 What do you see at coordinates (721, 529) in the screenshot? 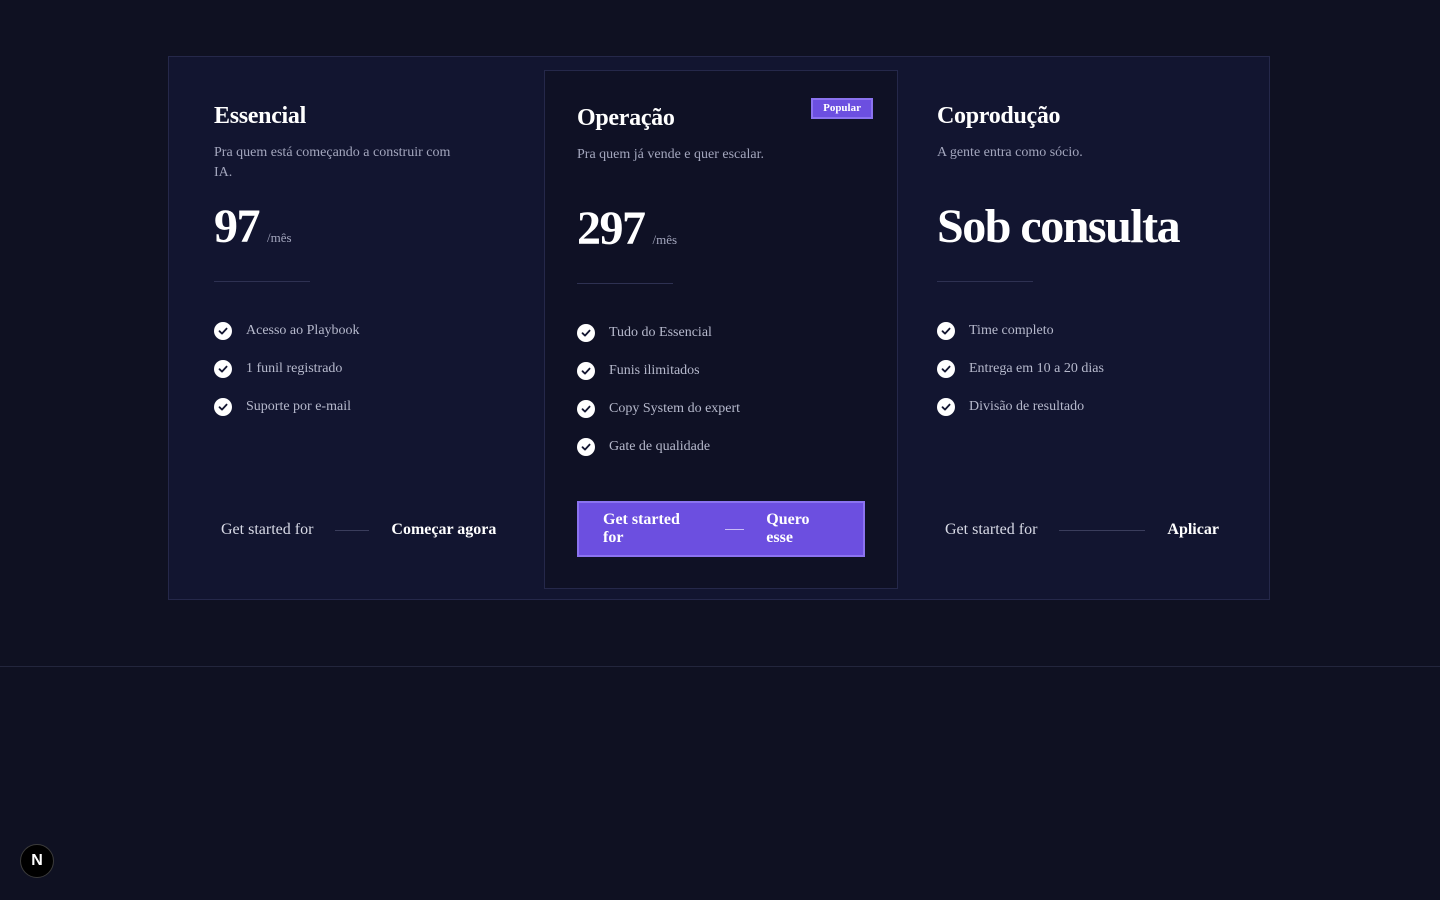
I see `start-operacao-button: Get started for Quero esse` at bounding box center [721, 529].